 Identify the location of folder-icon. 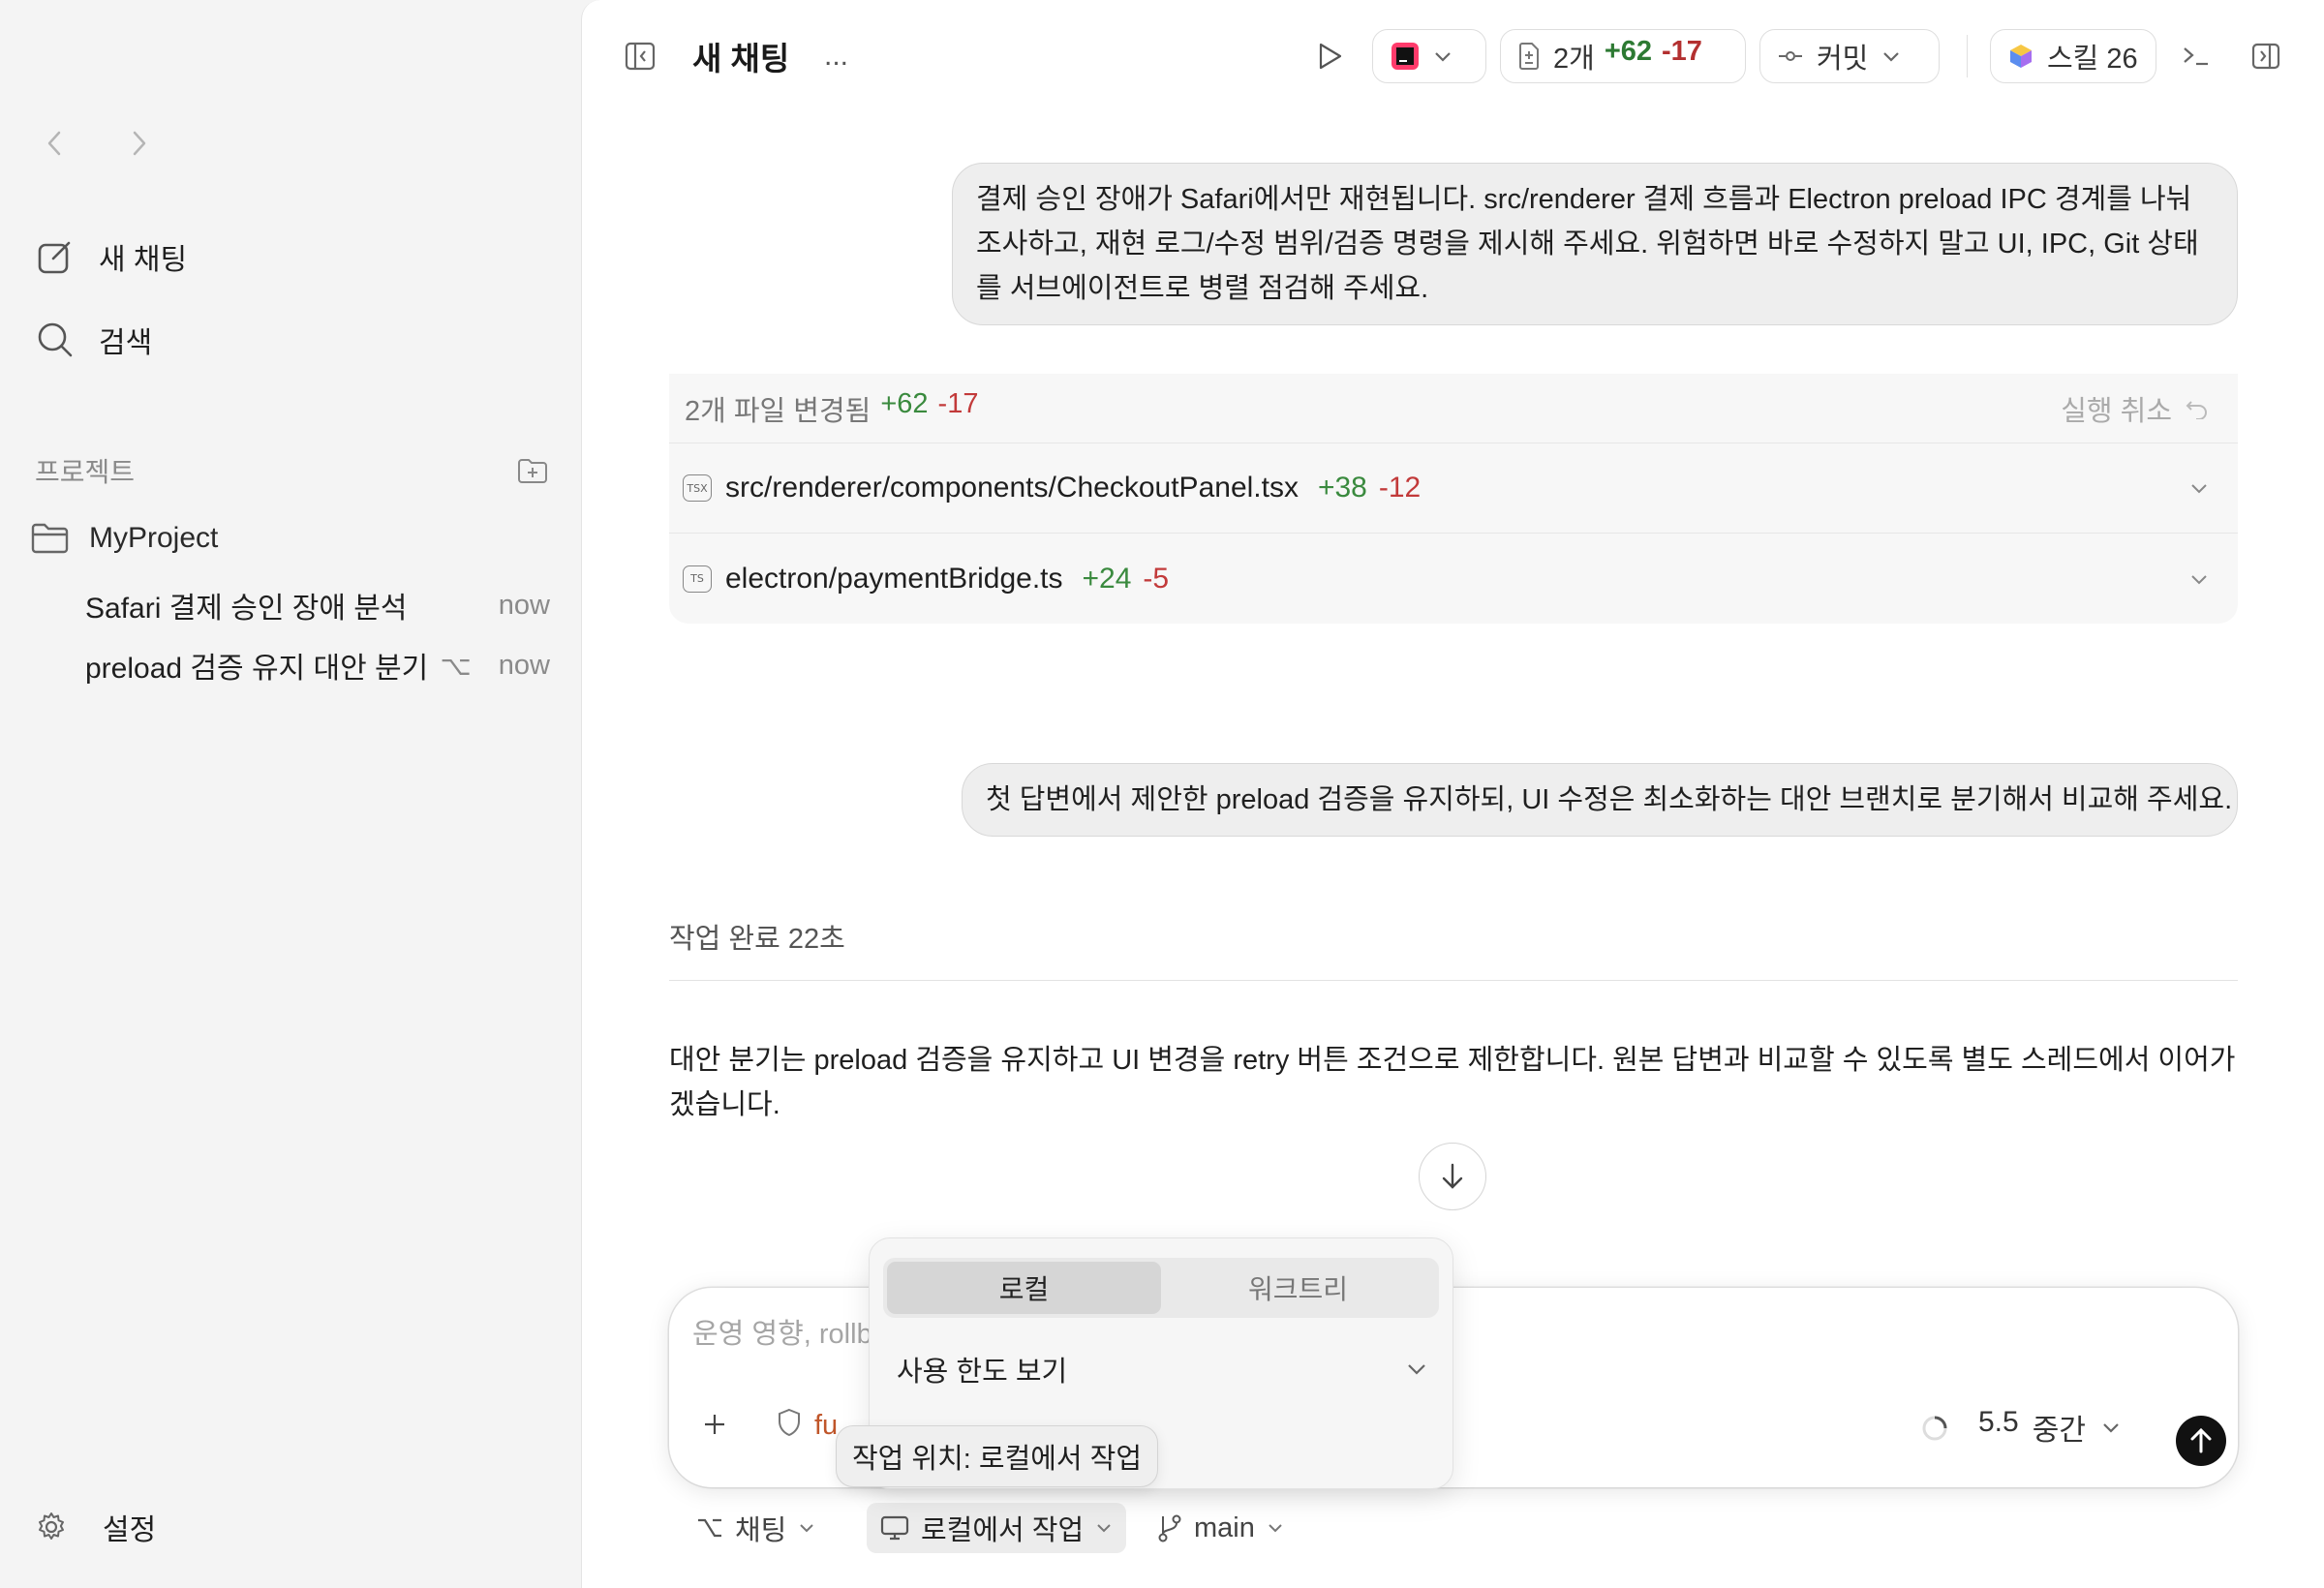
(51, 538).